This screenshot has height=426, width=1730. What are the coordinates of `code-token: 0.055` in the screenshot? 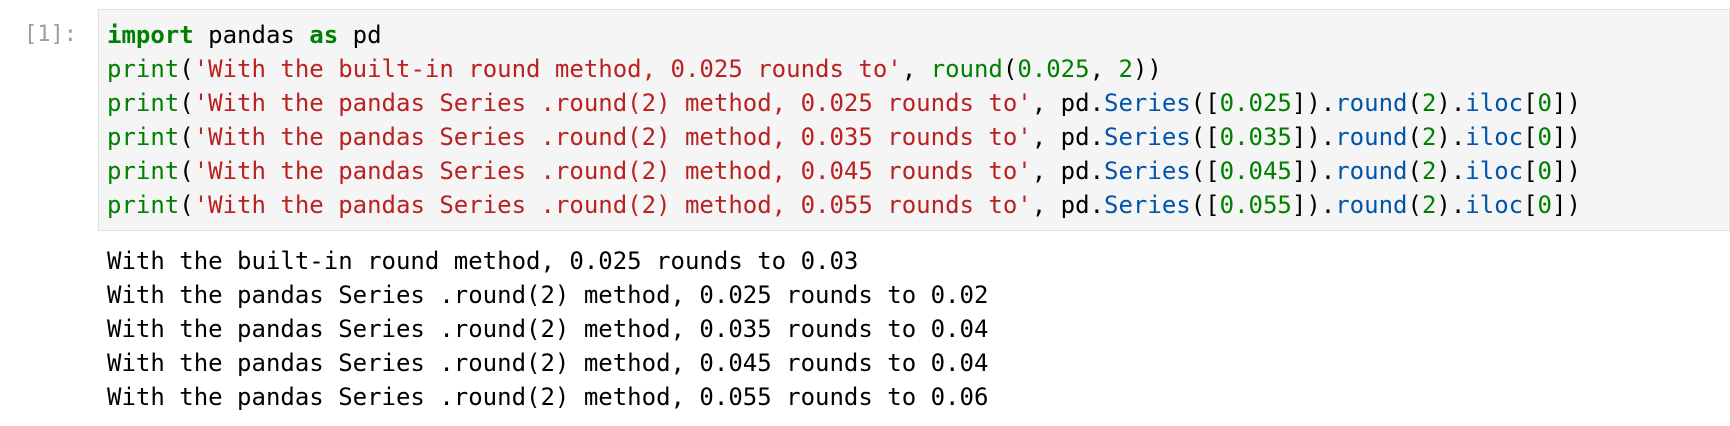 It's located at (1255, 205).